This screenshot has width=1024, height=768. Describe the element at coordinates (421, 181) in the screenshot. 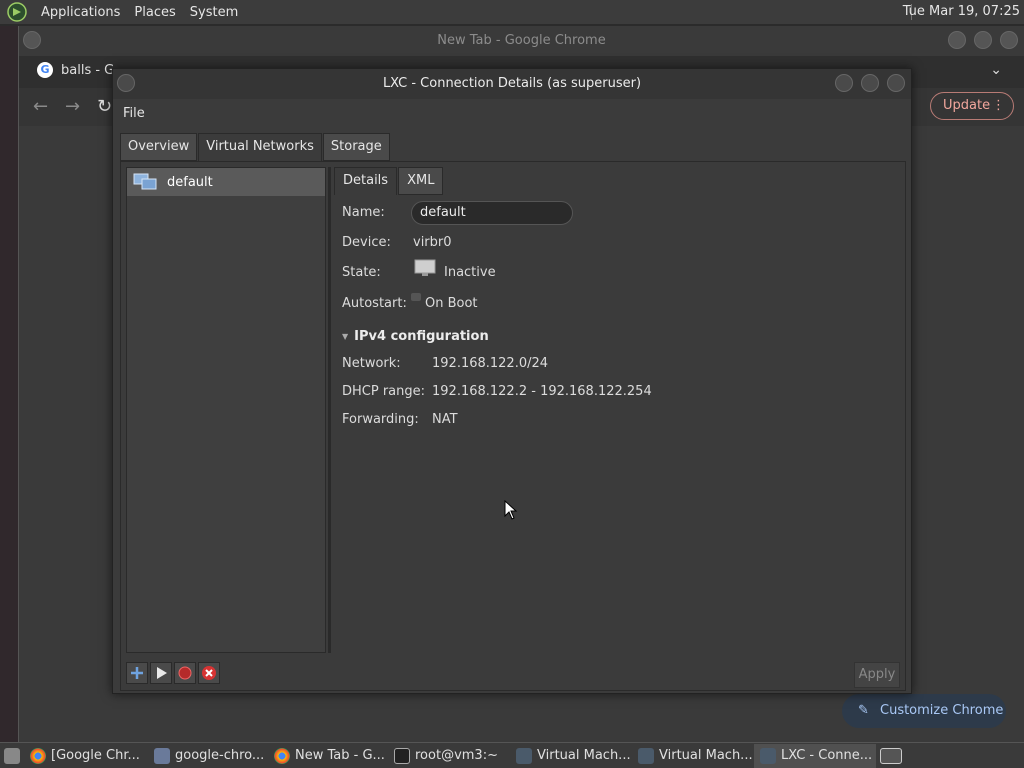

I see `tab-xml: XML` at that location.